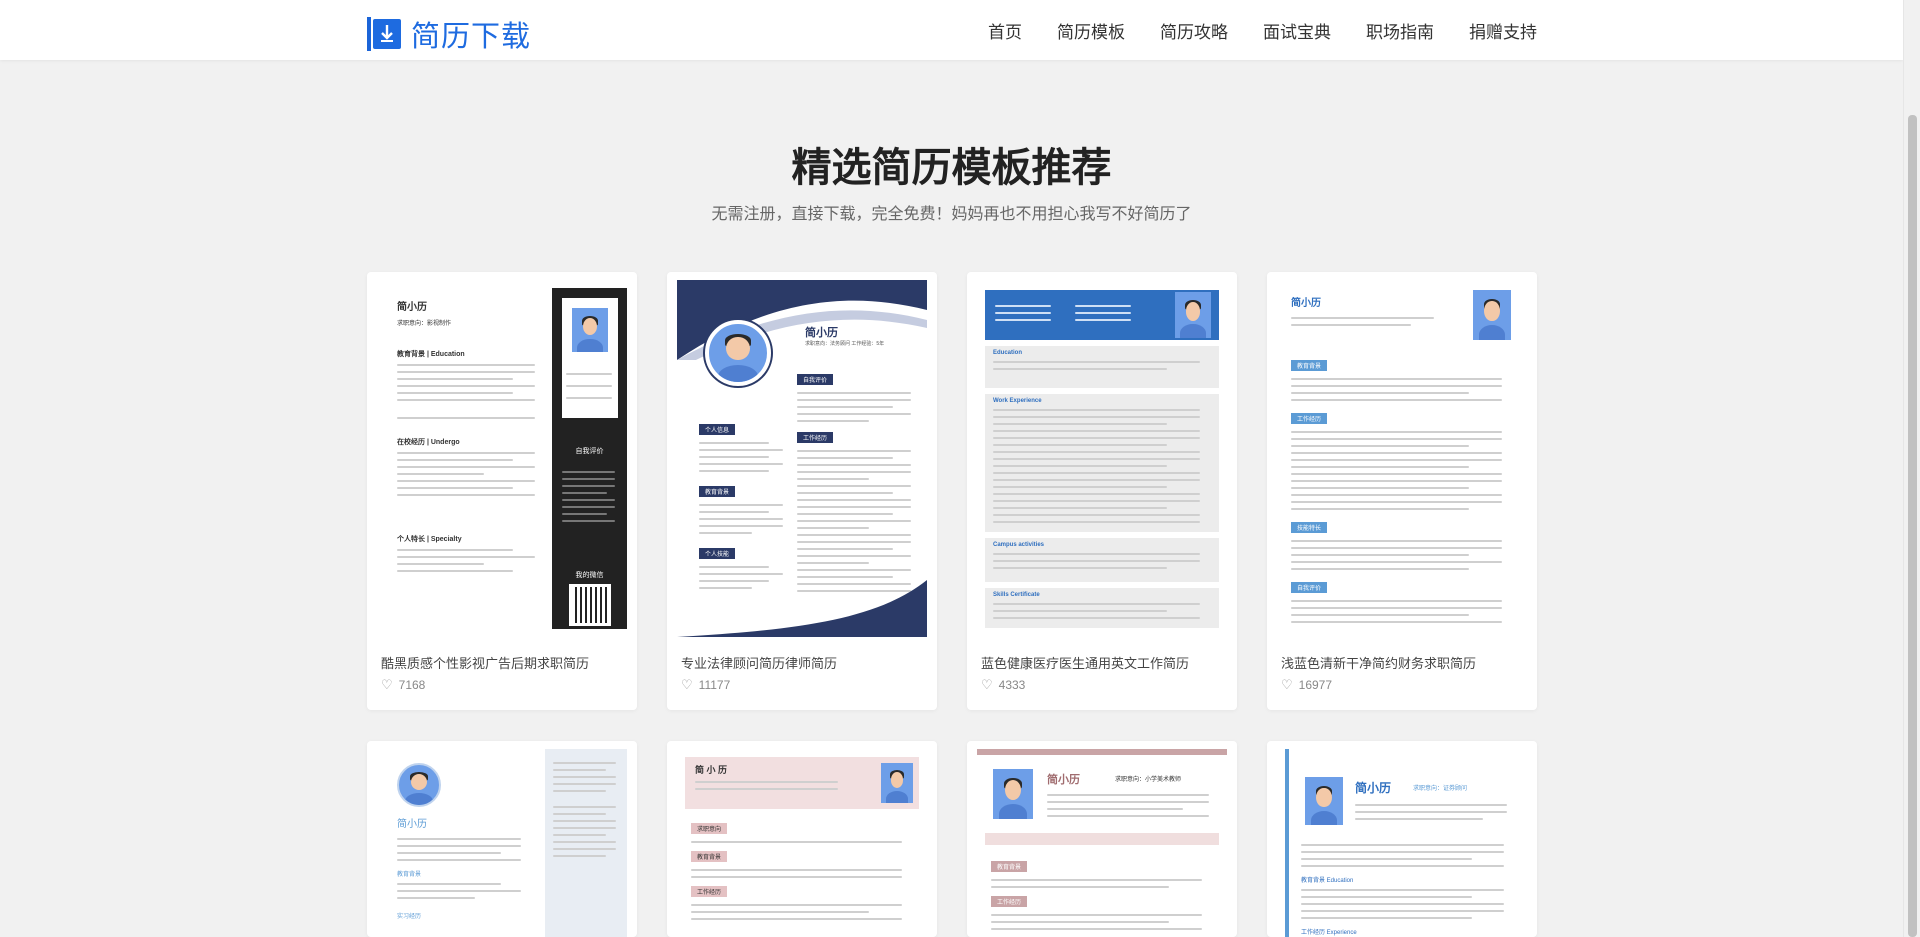 The width and height of the screenshot is (1920, 937). I want to click on thumb-section: 实习经历, so click(409, 917).